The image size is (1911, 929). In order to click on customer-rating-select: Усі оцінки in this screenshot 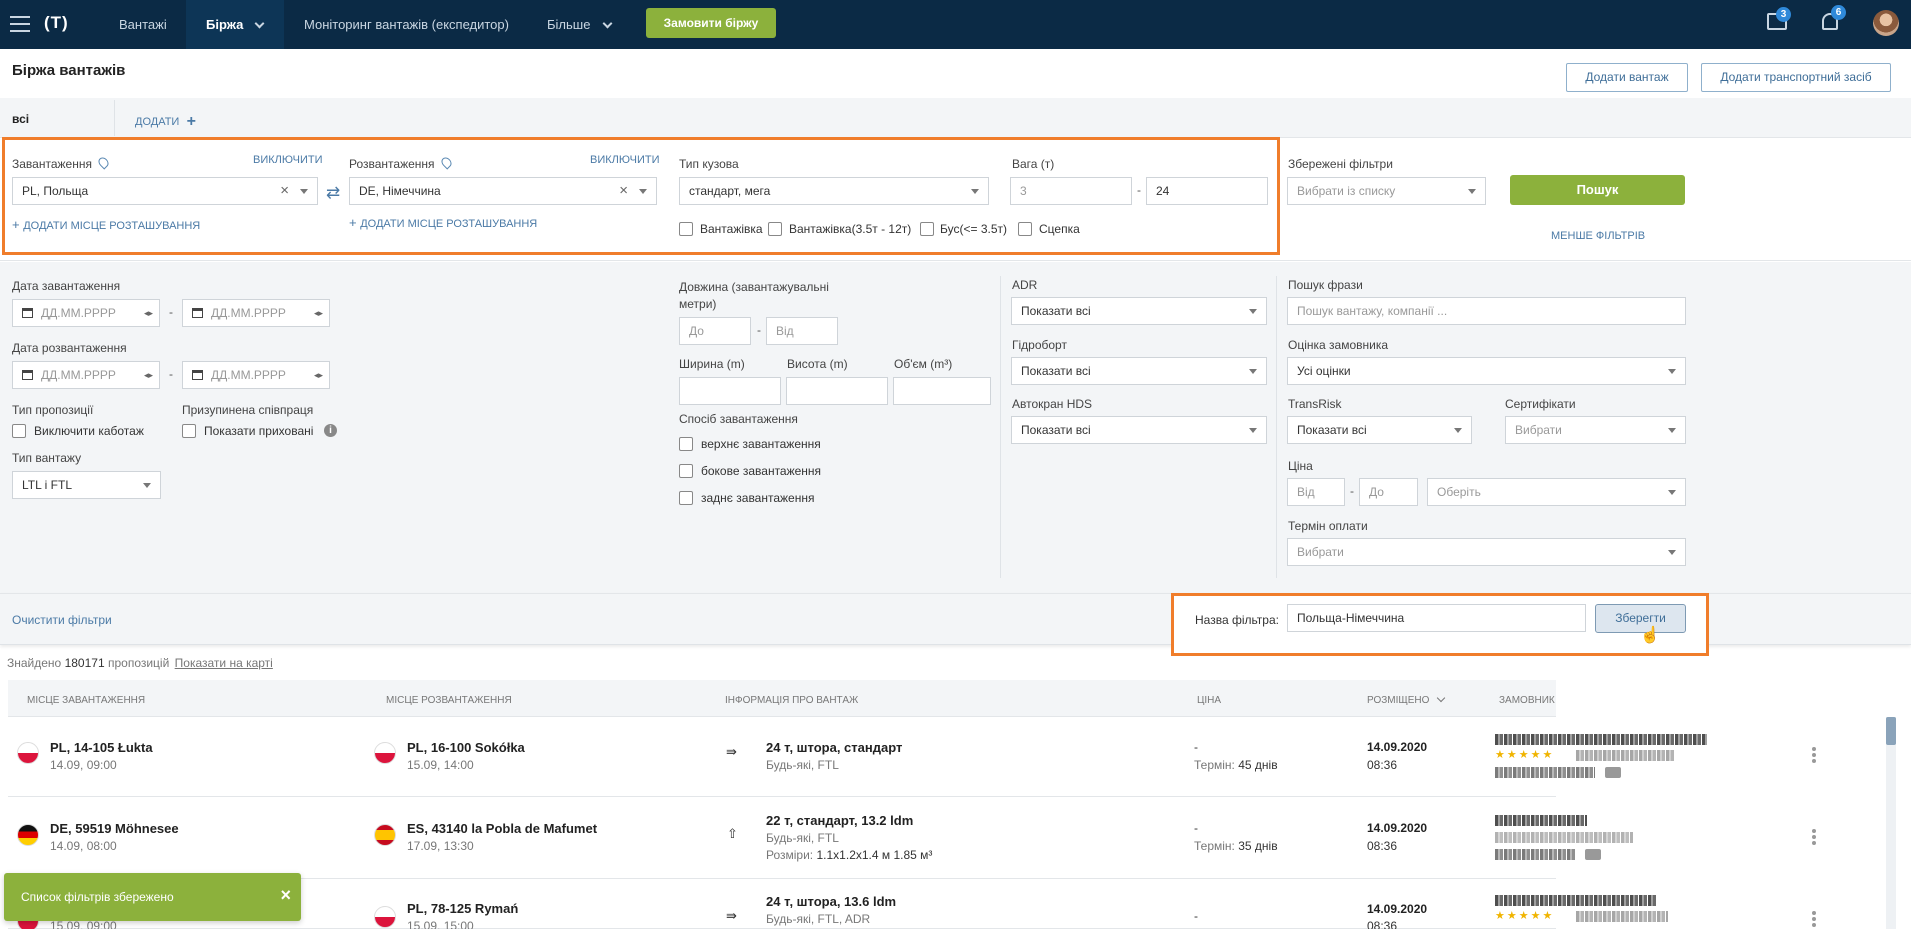, I will do `click(1486, 371)`.